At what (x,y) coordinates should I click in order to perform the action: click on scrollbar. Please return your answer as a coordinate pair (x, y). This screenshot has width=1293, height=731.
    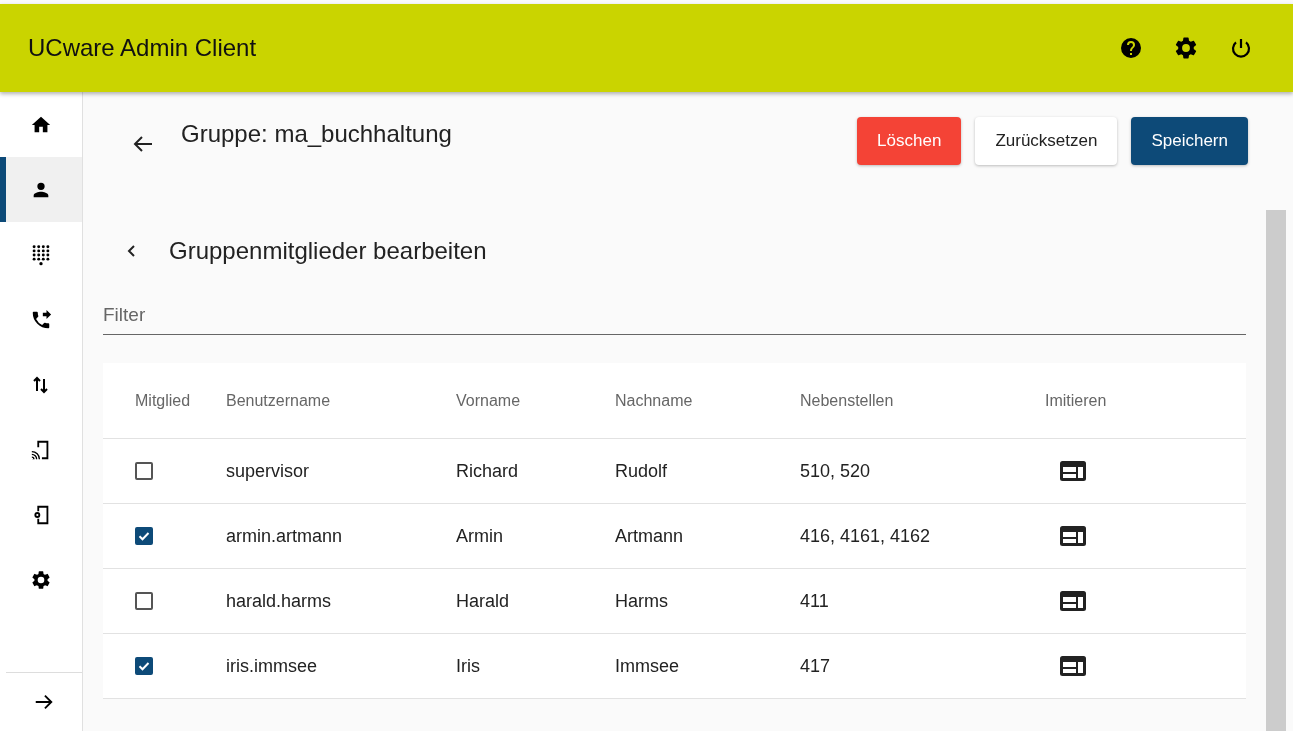
    Looking at the image, I should click on (1276, 470).